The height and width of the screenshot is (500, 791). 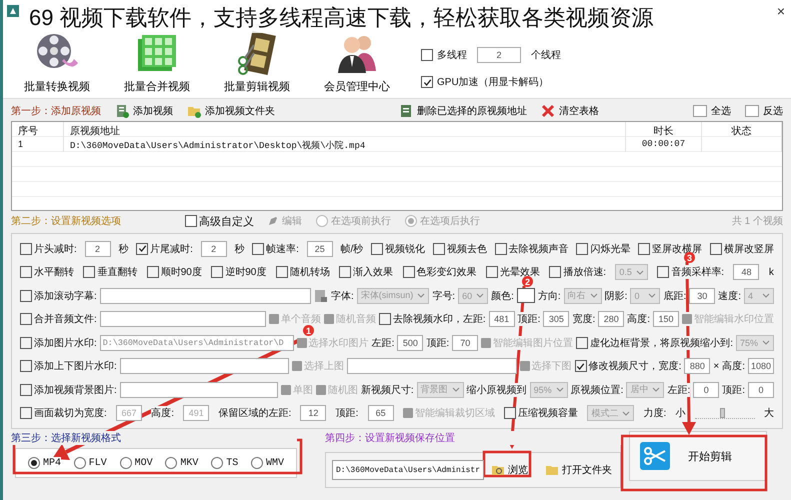 What do you see at coordinates (319, 248) in the screenshot?
I see `number-field: 25` at bounding box center [319, 248].